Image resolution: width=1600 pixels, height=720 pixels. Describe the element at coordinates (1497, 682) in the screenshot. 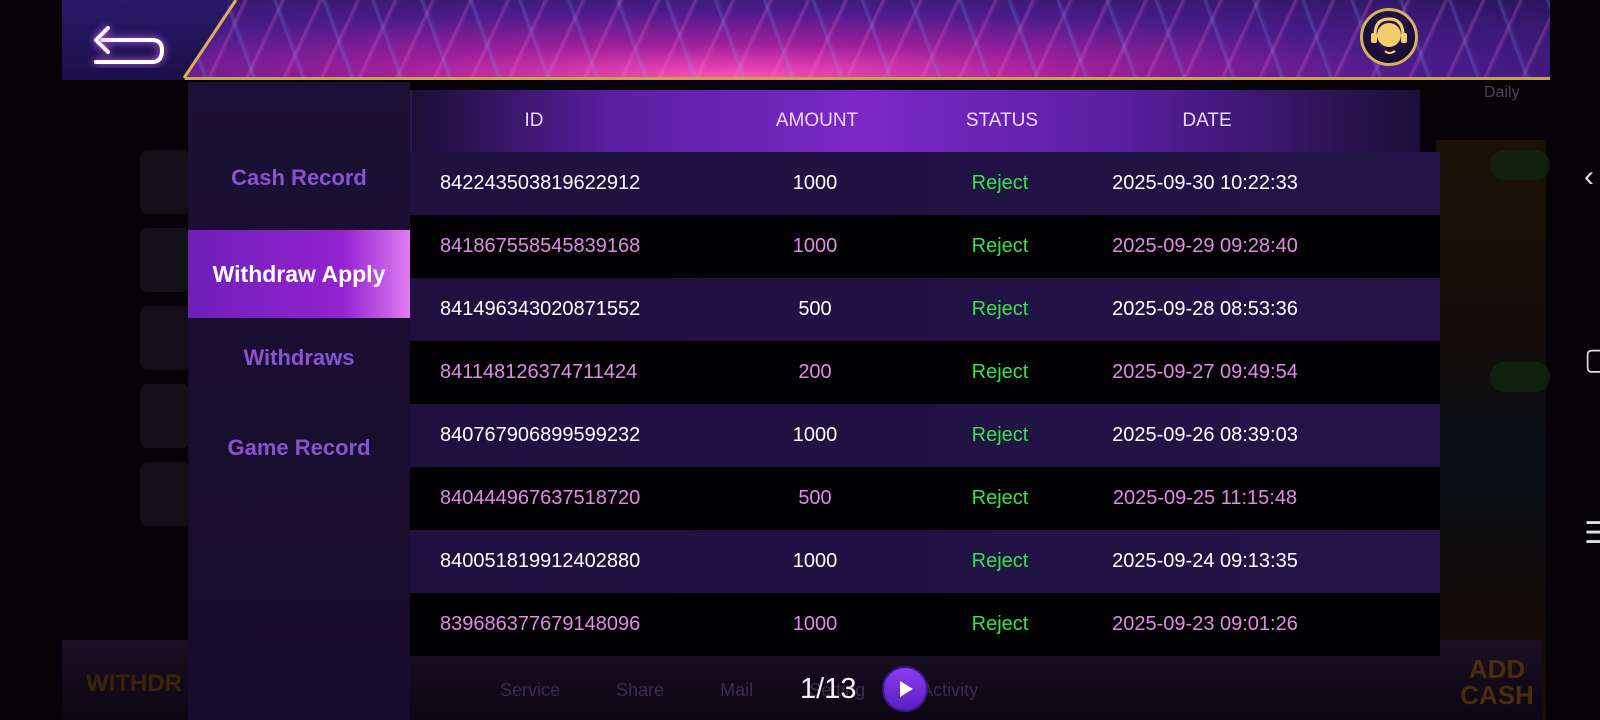

I see `background-add-cash-label: ADD CASH` at that location.